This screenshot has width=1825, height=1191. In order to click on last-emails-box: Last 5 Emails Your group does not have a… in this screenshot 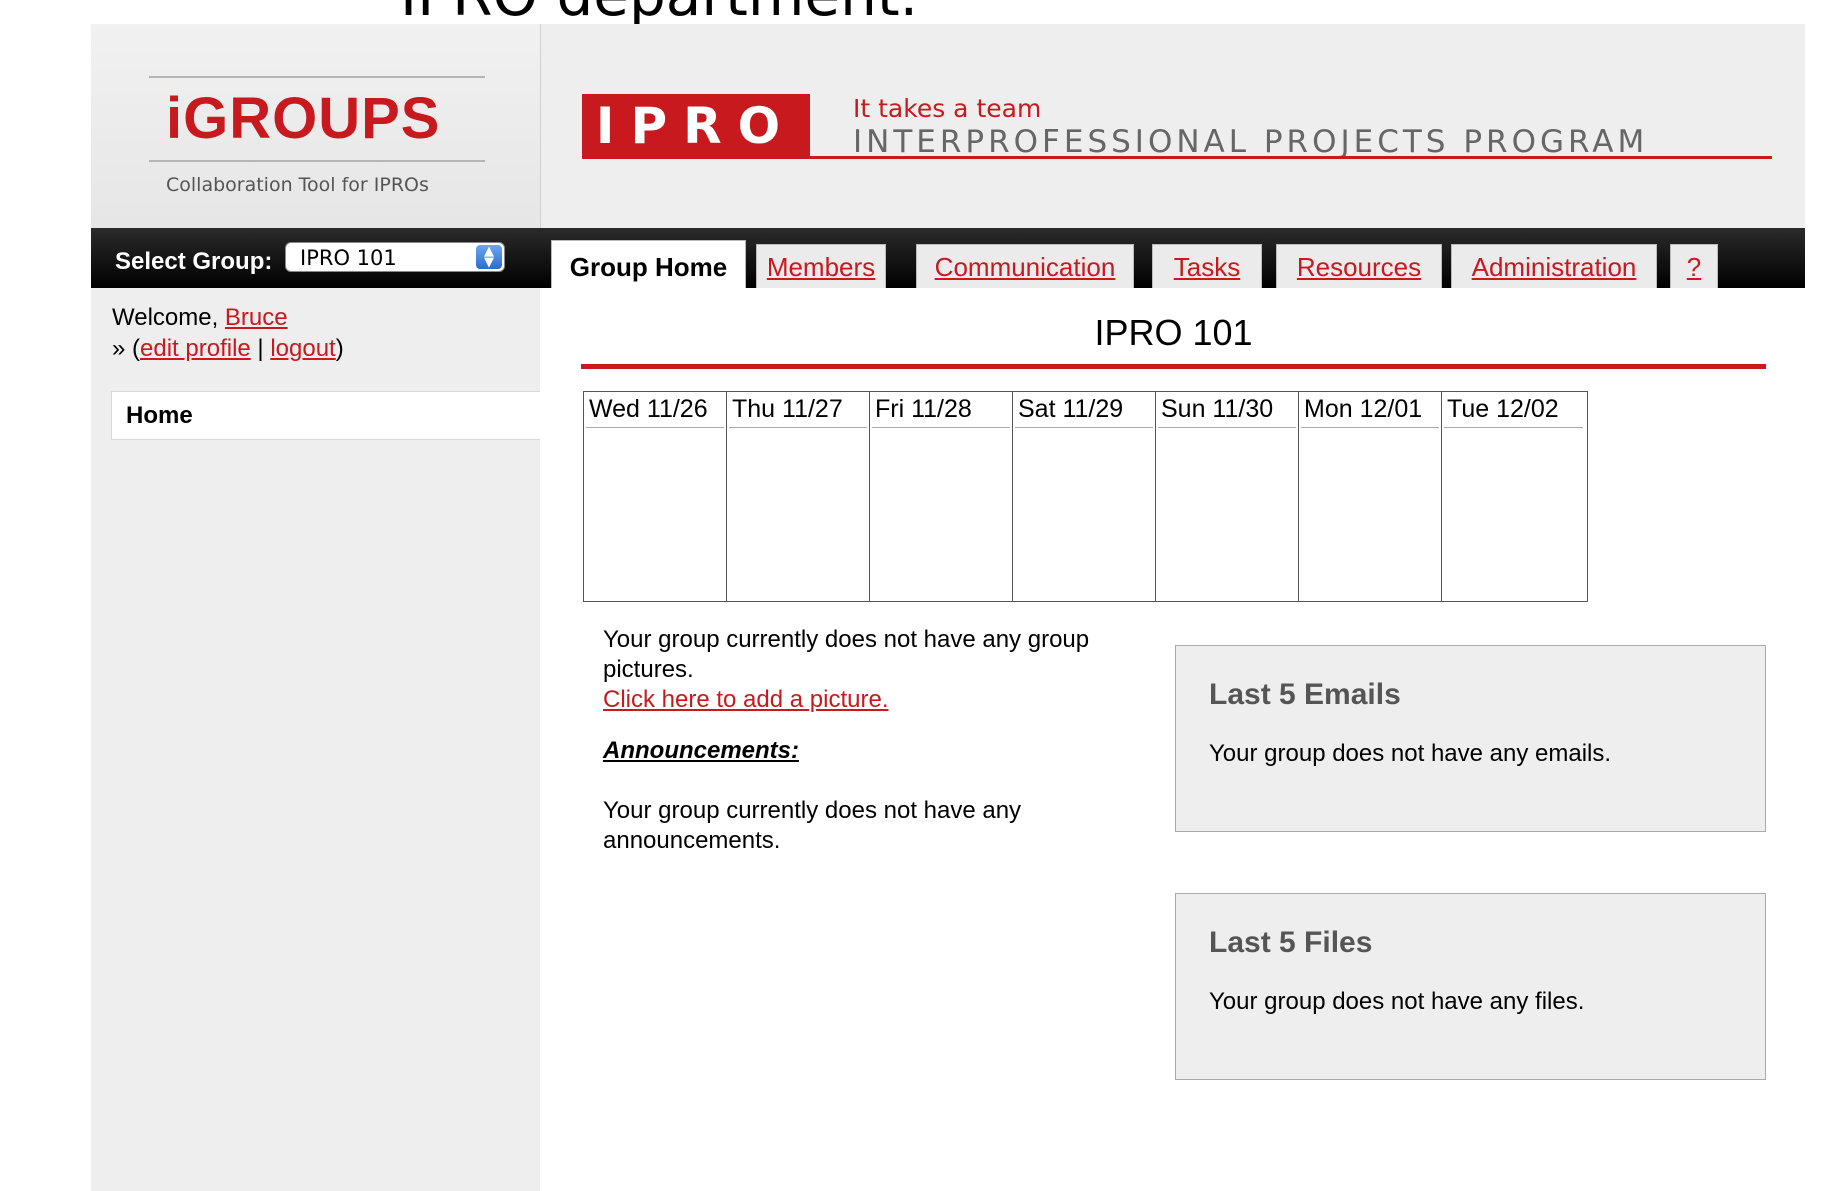, I will do `click(1470, 738)`.